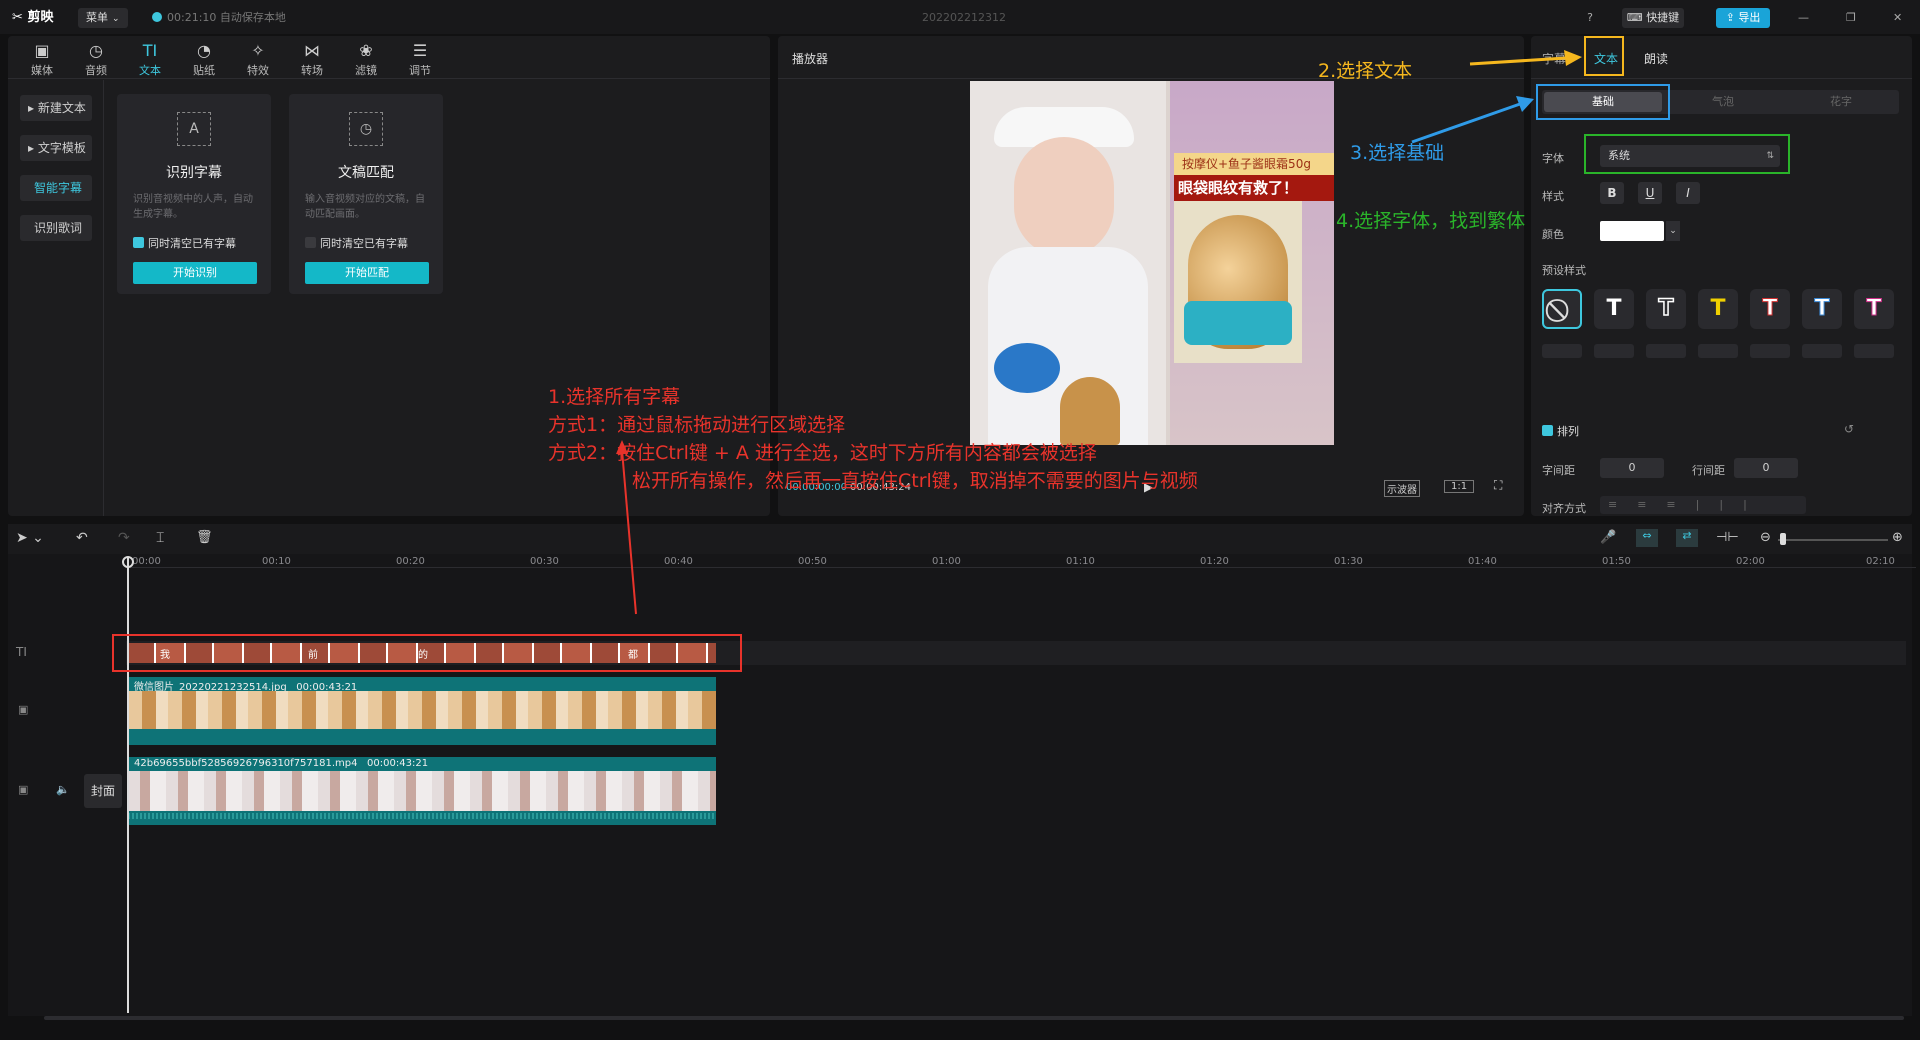 The image size is (1920, 1040). Describe the element at coordinates (915, 481) in the screenshot. I see `annotation-method2b: 松开所有操作，然后再一直按住Ctrl键，取消掉不需要的图片与视频` at that location.